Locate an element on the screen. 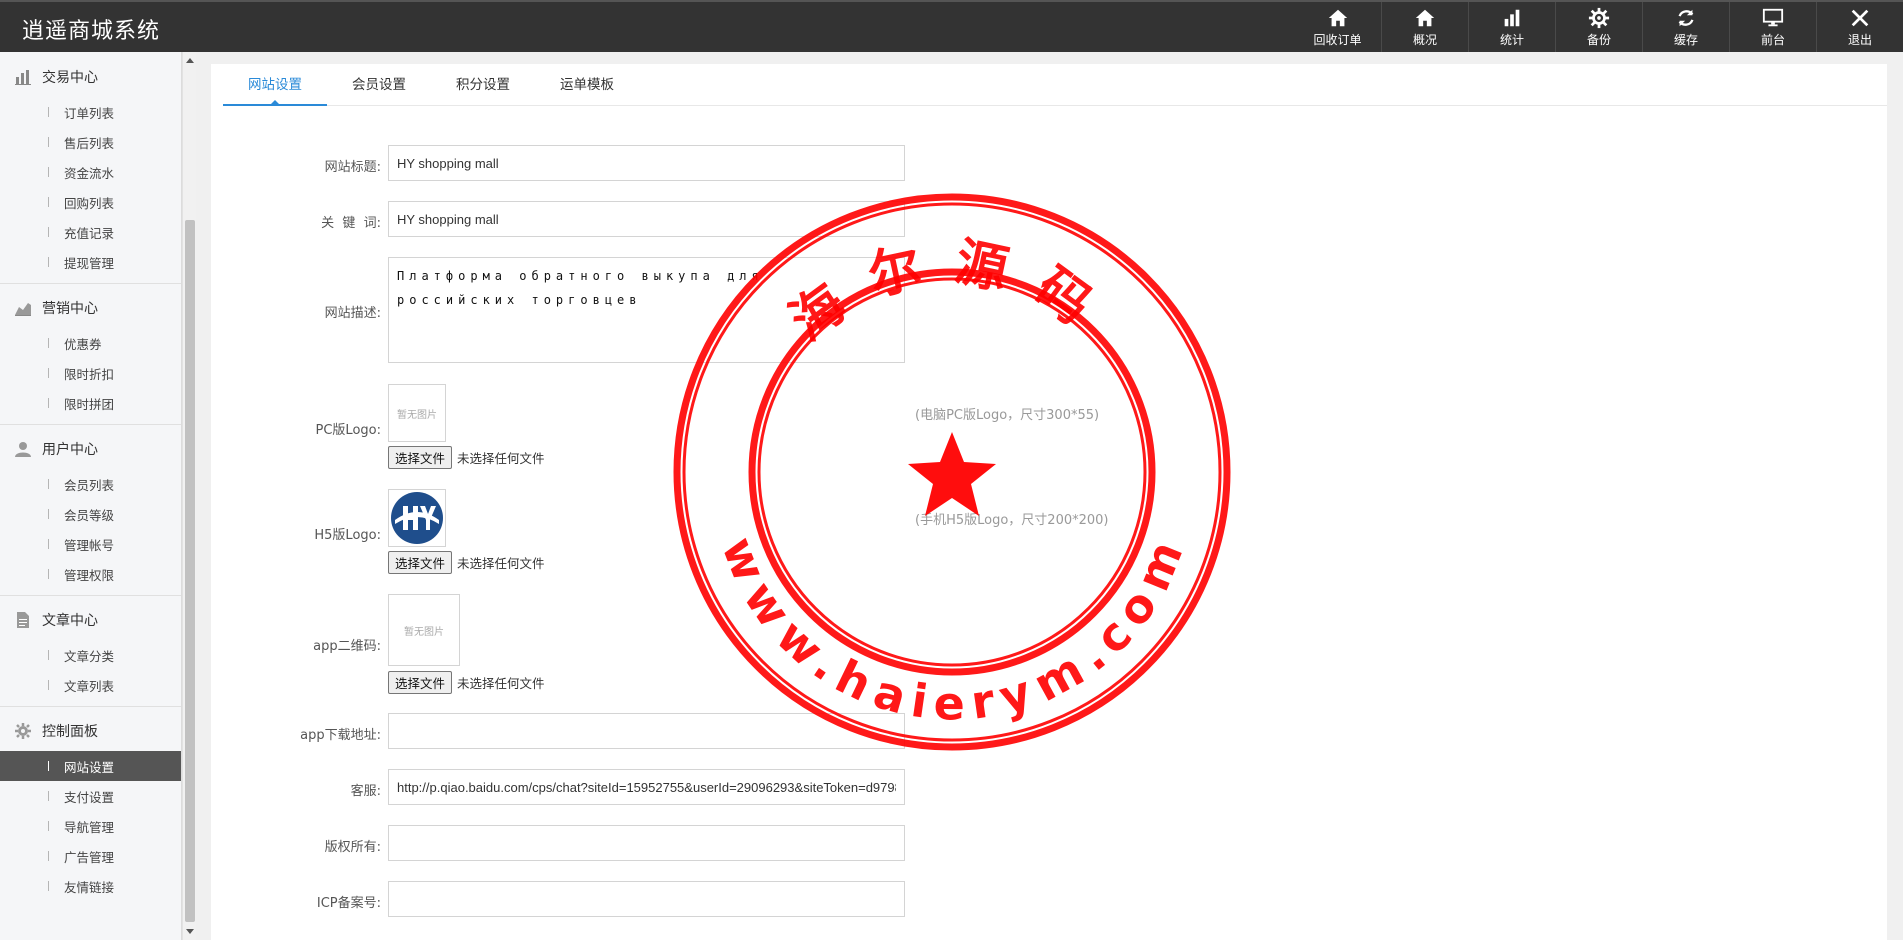 This screenshot has height=940, width=1903. sidebar-item-aftersale: 售后列表 is located at coordinates (90, 142).